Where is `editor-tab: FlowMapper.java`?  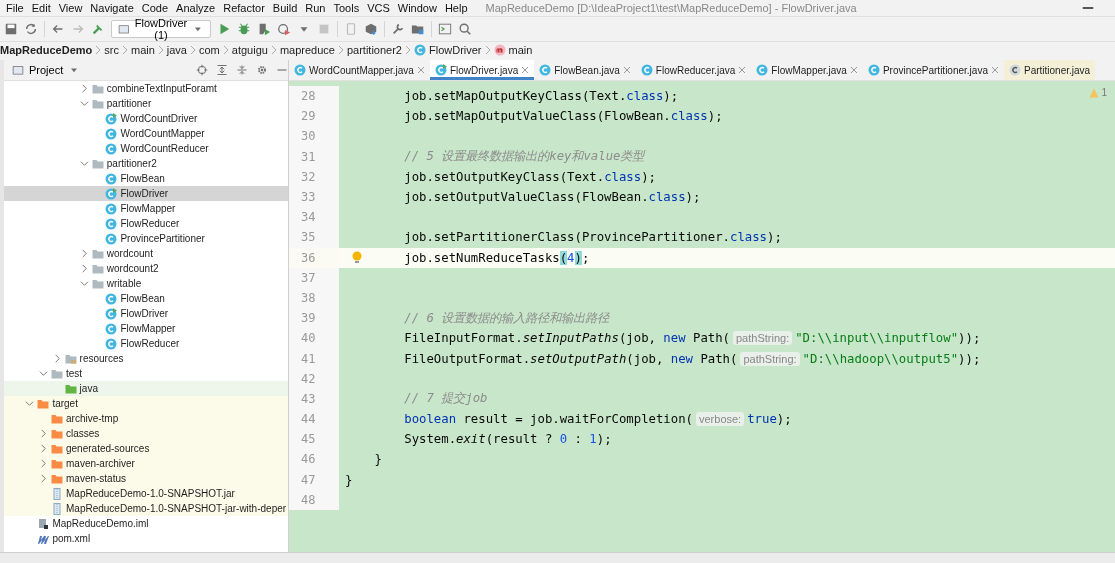
editor-tab: FlowMapper.java is located at coordinates (807, 70).